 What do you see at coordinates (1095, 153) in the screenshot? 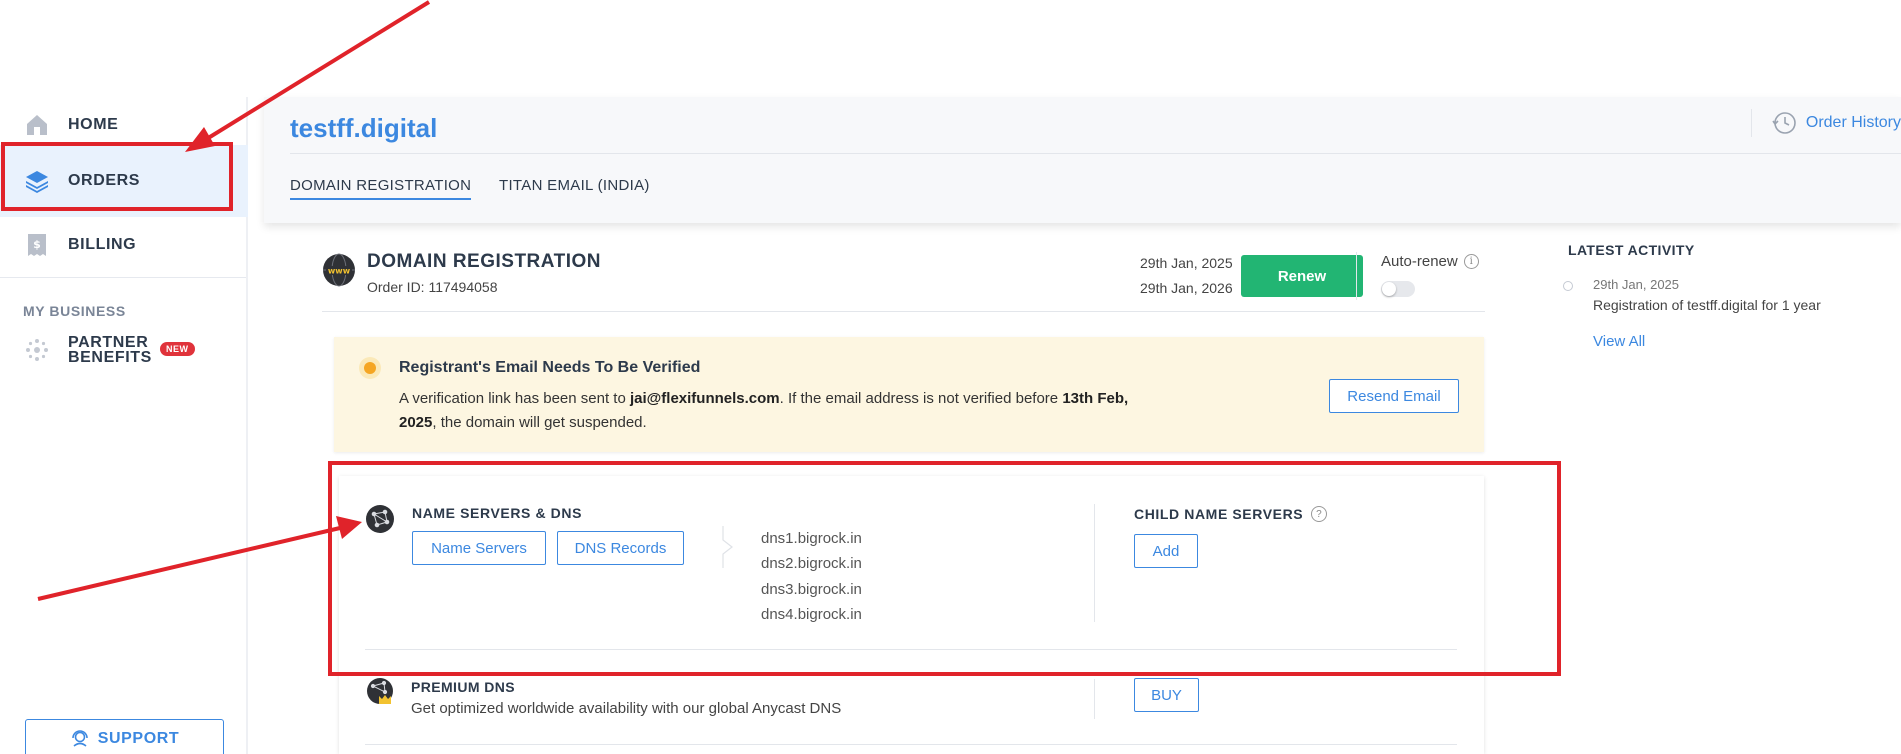
I see `header-divider` at bounding box center [1095, 153].